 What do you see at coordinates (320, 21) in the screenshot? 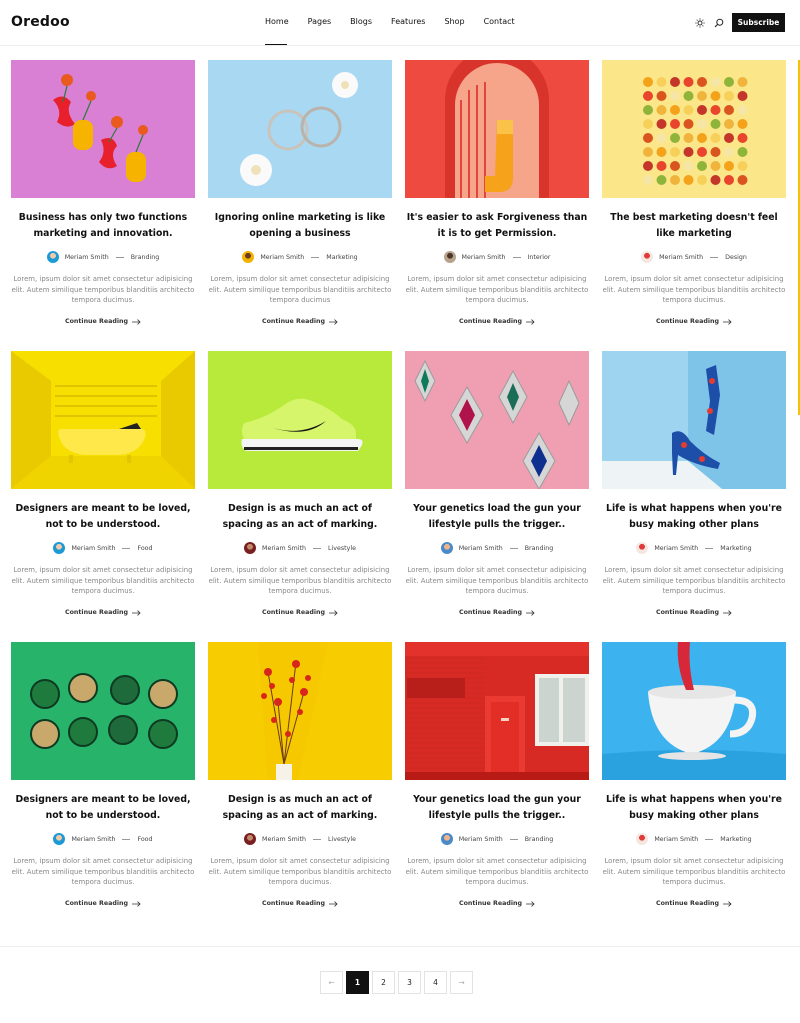
I see `nav-pages: Pages` at bounding box center [320, 21].